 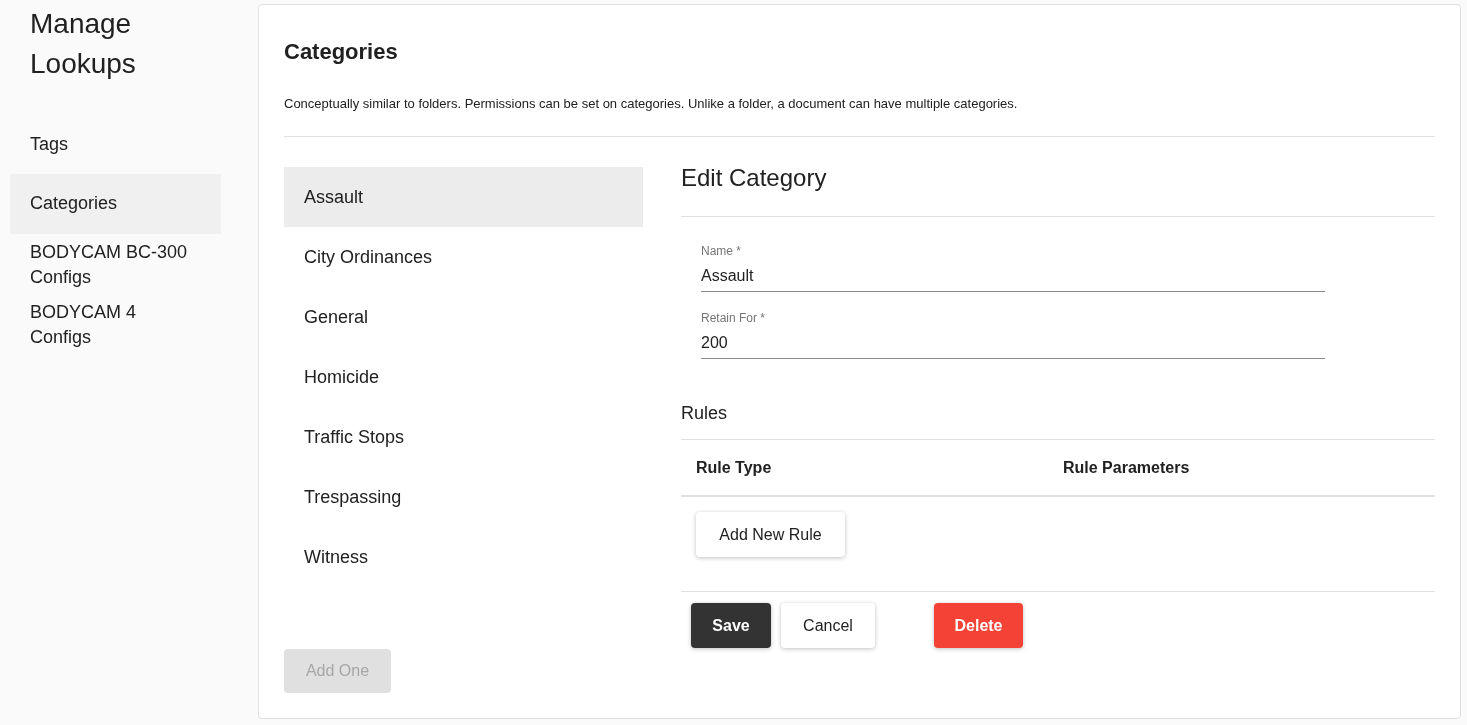 I want to click on category-item: City Ordinances, so click(x=463, y=257).